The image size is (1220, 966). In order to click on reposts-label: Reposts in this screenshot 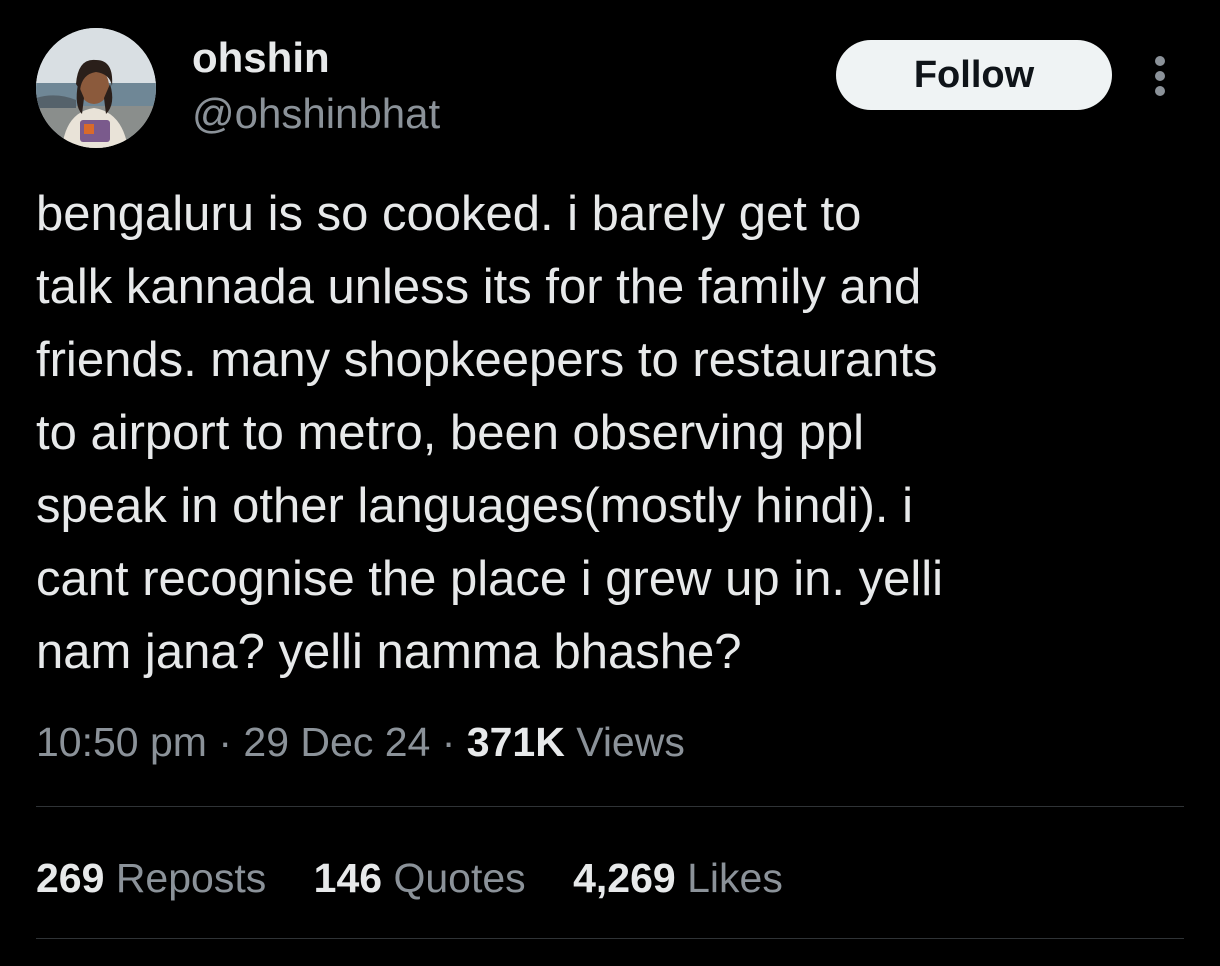, I will do `click(191, 878)`.